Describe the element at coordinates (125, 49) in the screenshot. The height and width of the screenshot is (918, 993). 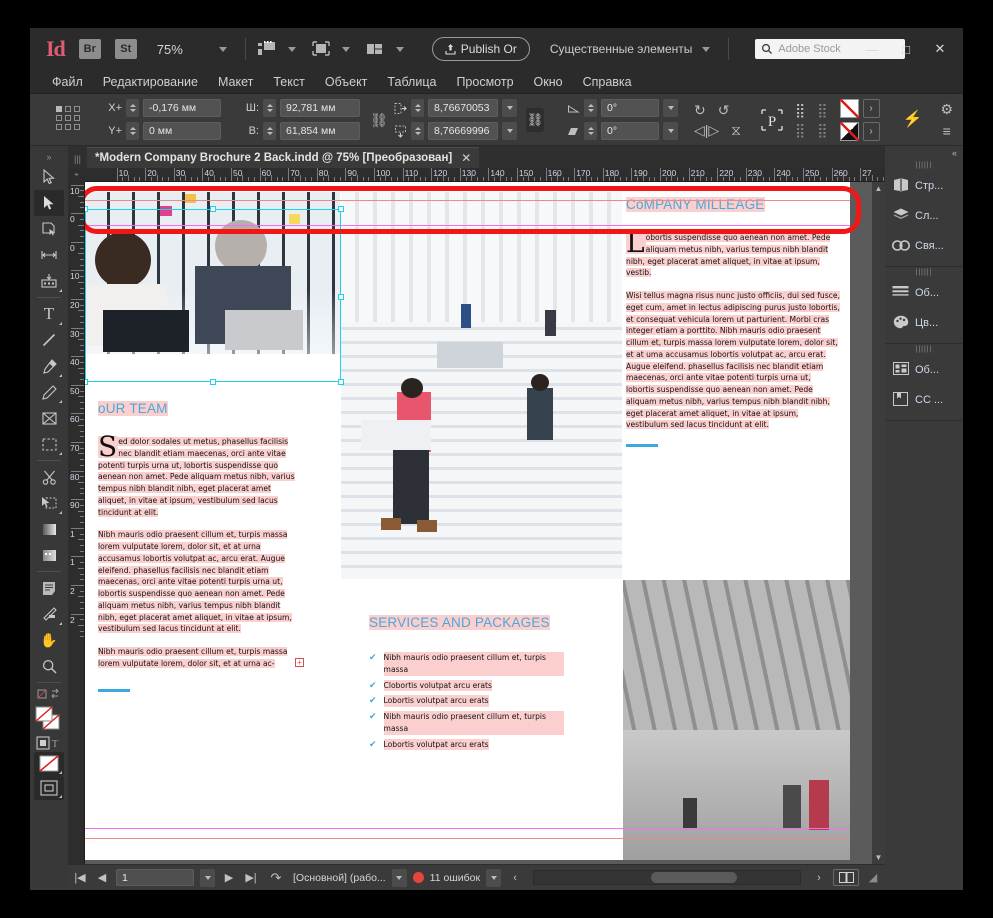
I see `stock-button: St` at that location.